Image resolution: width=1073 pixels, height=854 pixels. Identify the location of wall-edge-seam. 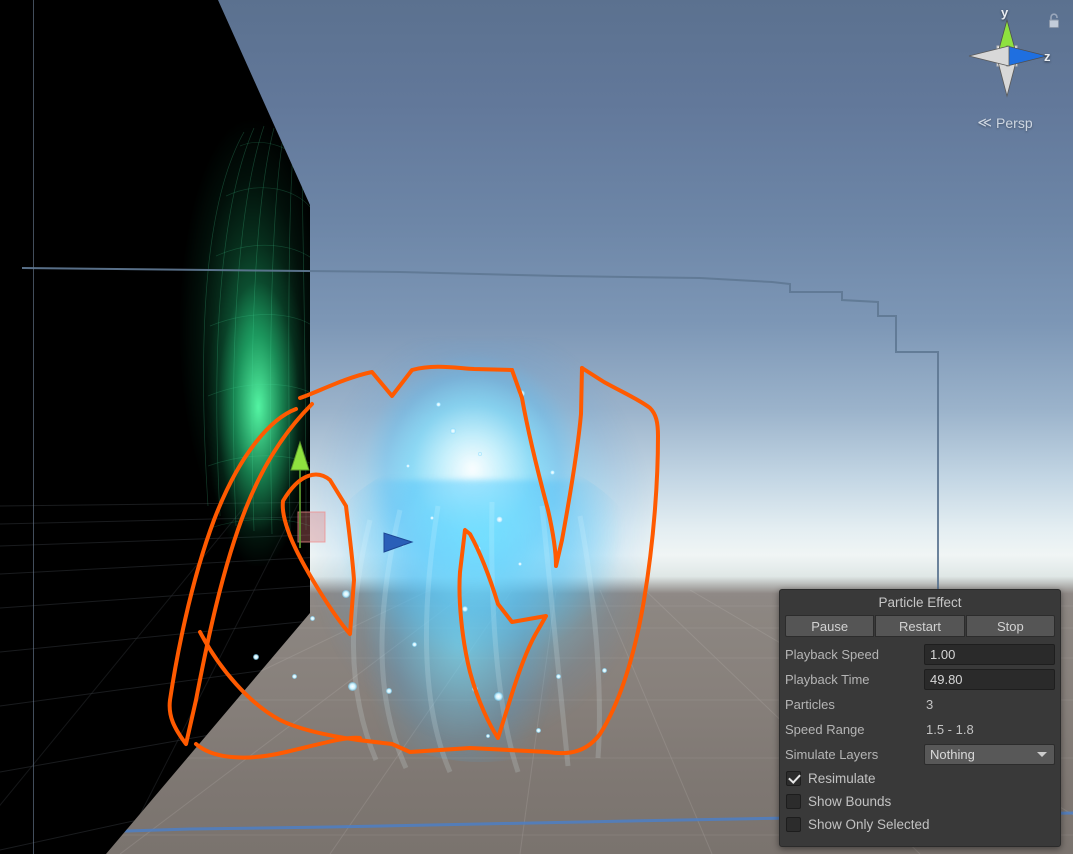
(33, 427).